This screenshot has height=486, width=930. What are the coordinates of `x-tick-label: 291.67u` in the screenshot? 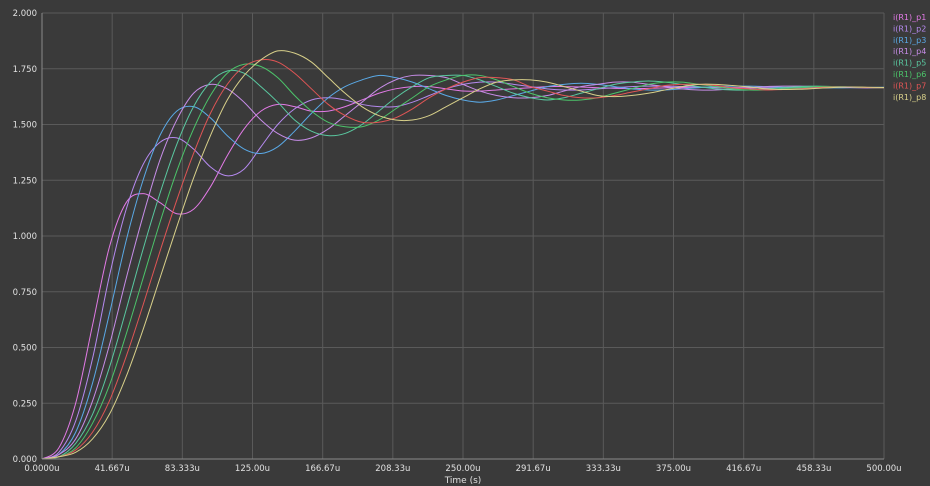 It's located at (533, 469).